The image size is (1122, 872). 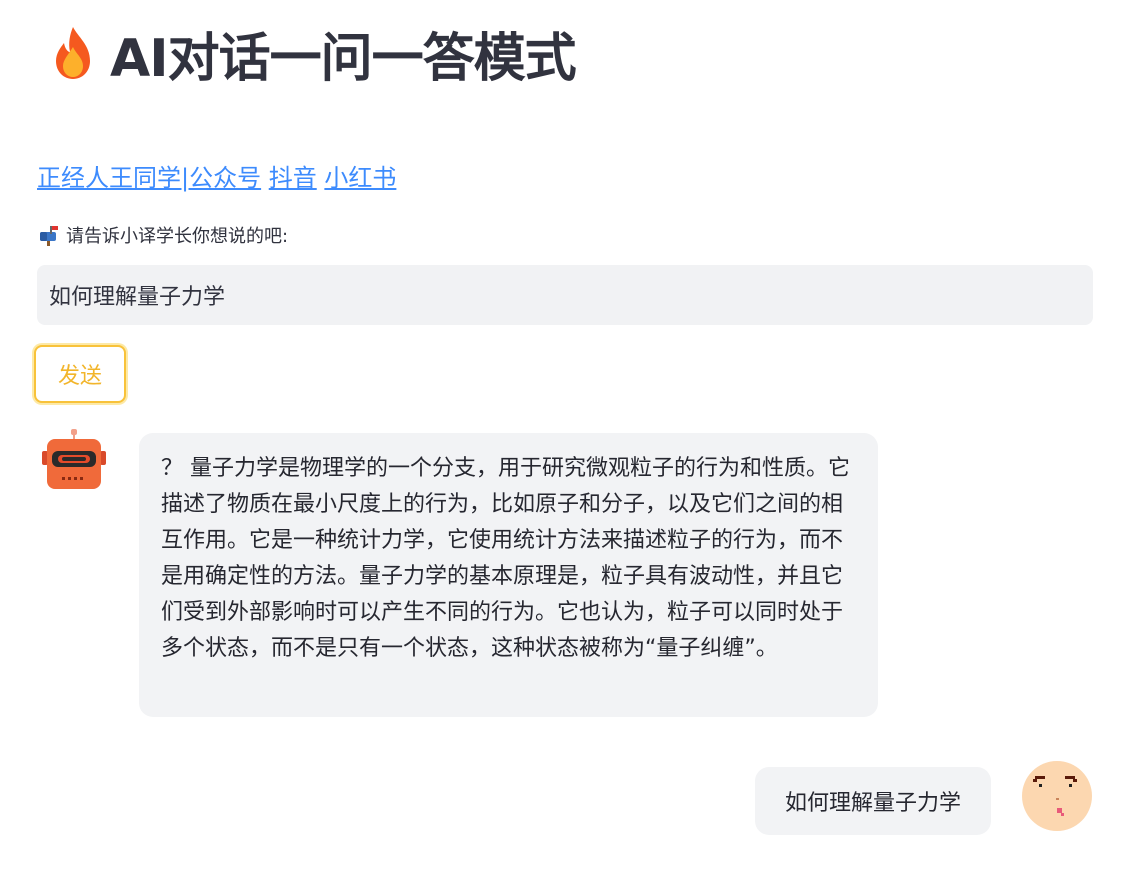 I want to click on robot-avatar-icon, so click(x=74, y=459).